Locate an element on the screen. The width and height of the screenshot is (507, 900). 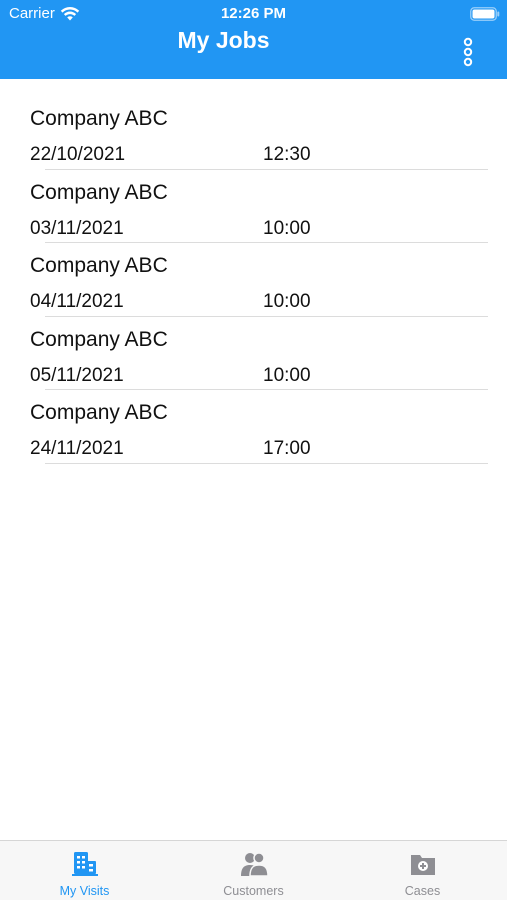
job-date: 03/11/2021 is located at coordinates (77, 228).